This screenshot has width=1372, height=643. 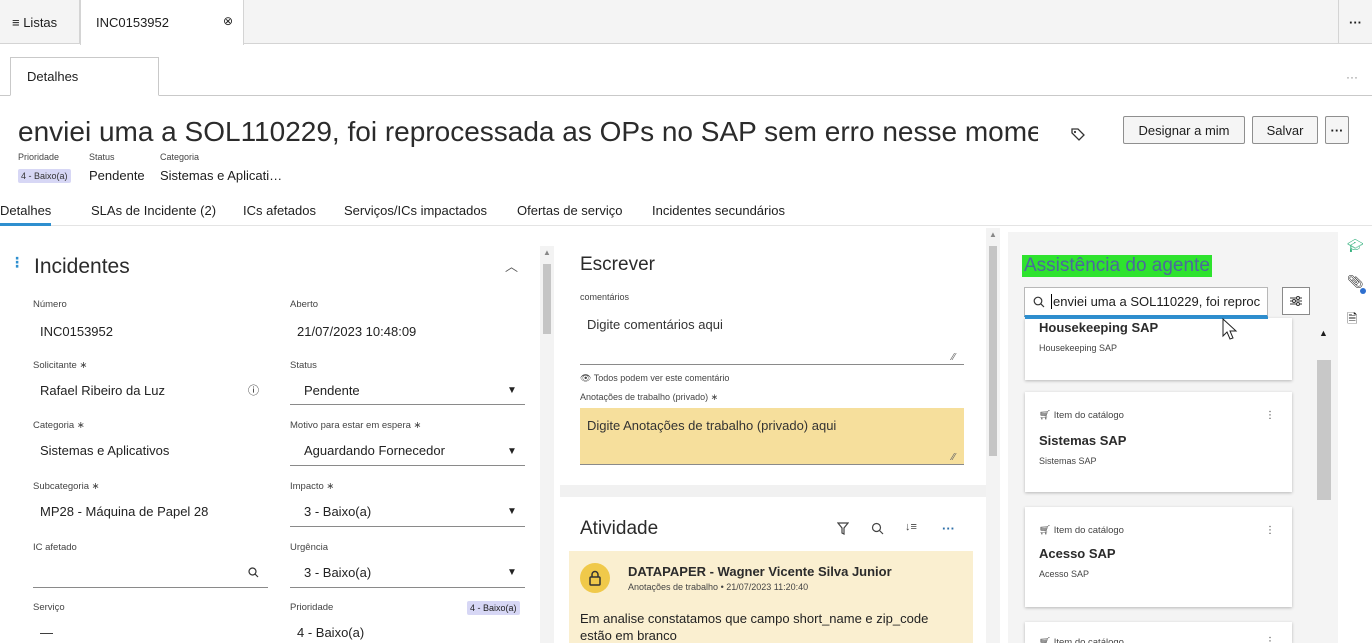 What do you see at coordinates (843, 528) in the screenshot?
I see `filter-icon` at bounding box center [843, 528].